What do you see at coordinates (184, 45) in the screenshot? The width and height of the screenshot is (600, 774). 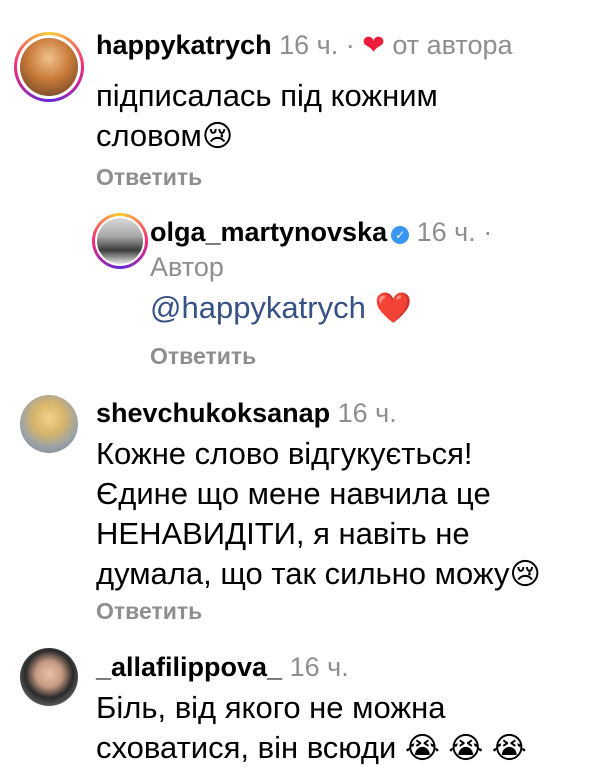 I see `username: happykatrych` at bounding box center [184, 45].